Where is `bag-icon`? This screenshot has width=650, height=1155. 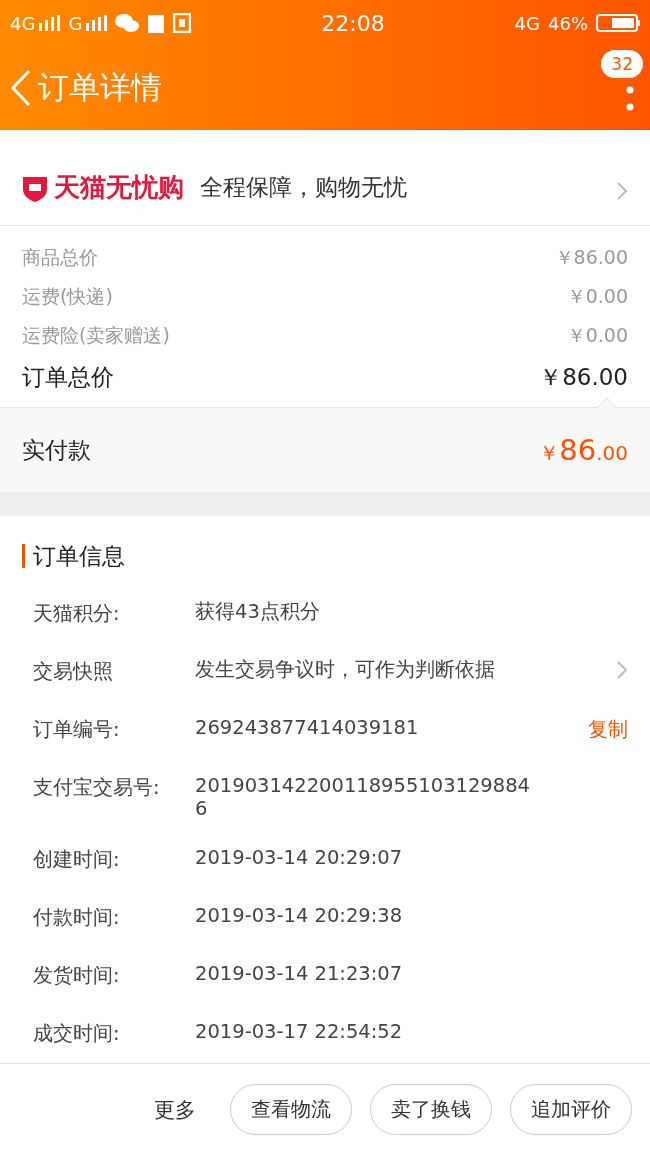 bag-icon is located at coordinates (156, 23).